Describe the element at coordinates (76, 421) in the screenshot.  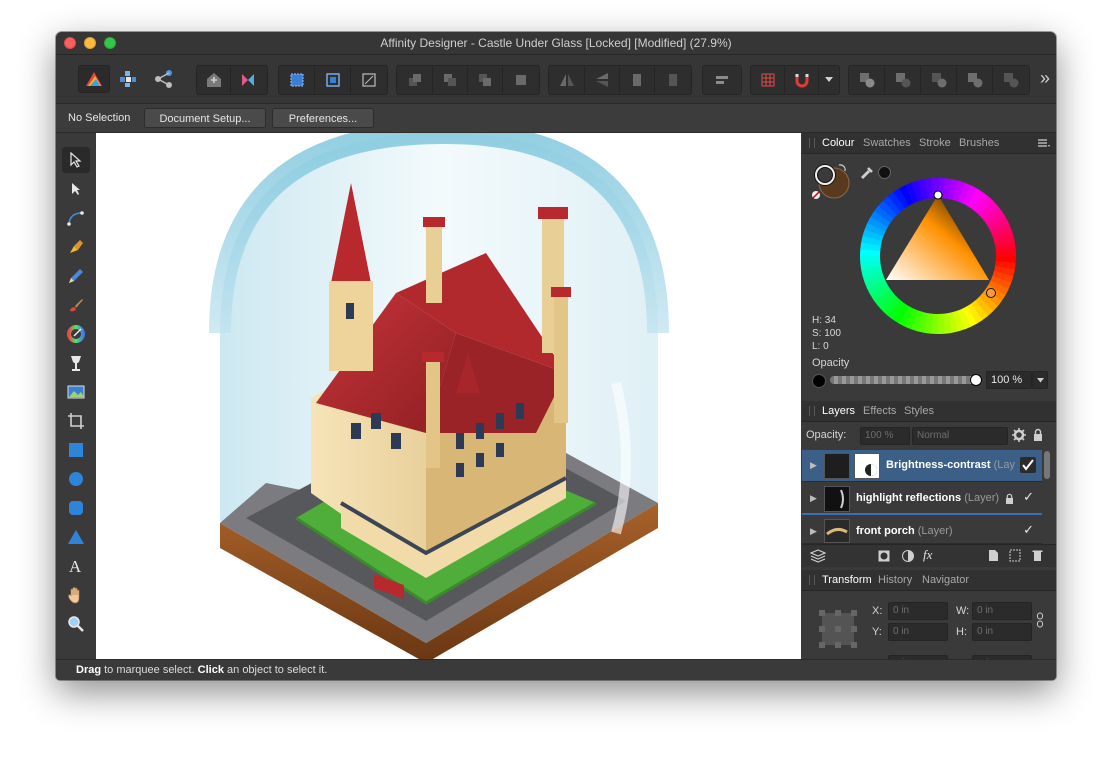
I see `crop-tool` at that location.